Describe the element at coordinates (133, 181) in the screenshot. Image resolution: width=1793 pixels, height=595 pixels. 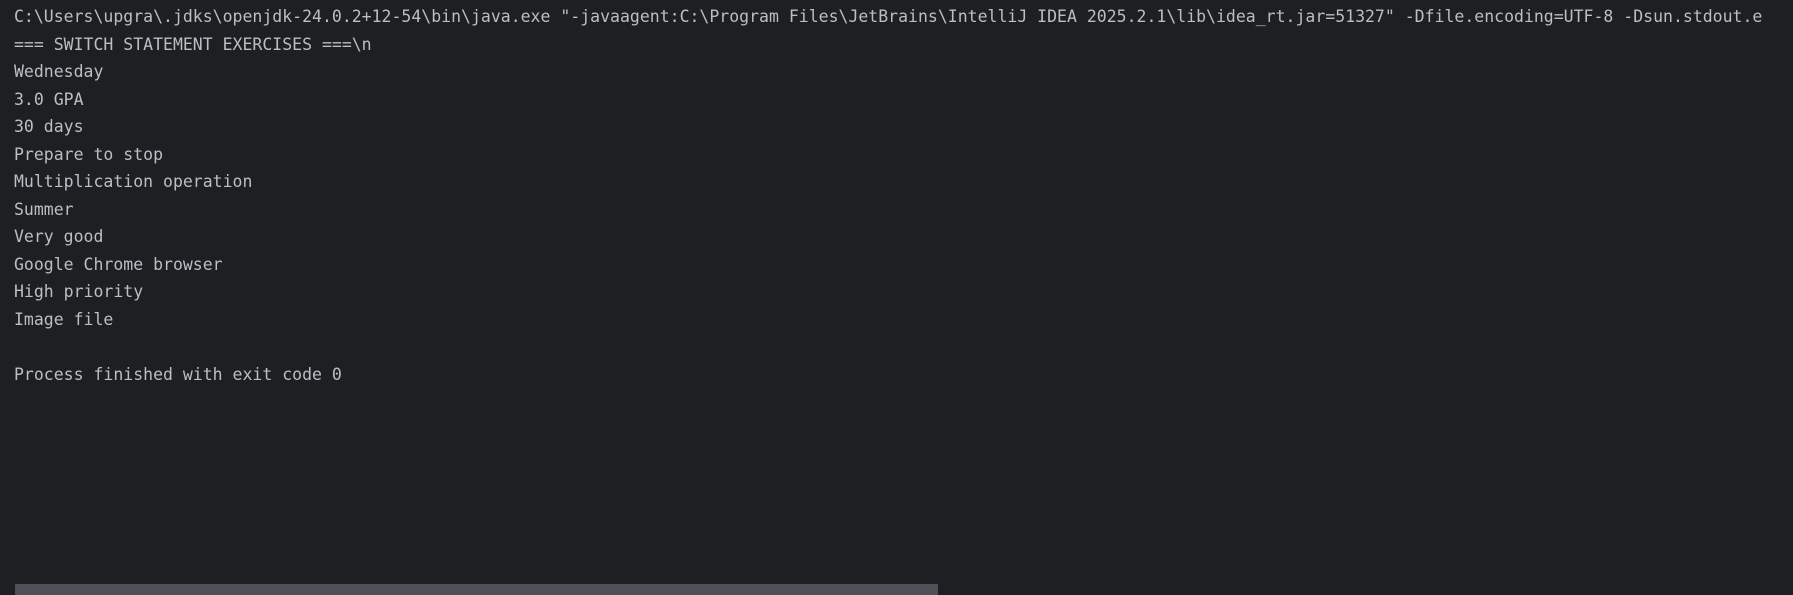
I see `output-line: Multiplication operation` at that location.